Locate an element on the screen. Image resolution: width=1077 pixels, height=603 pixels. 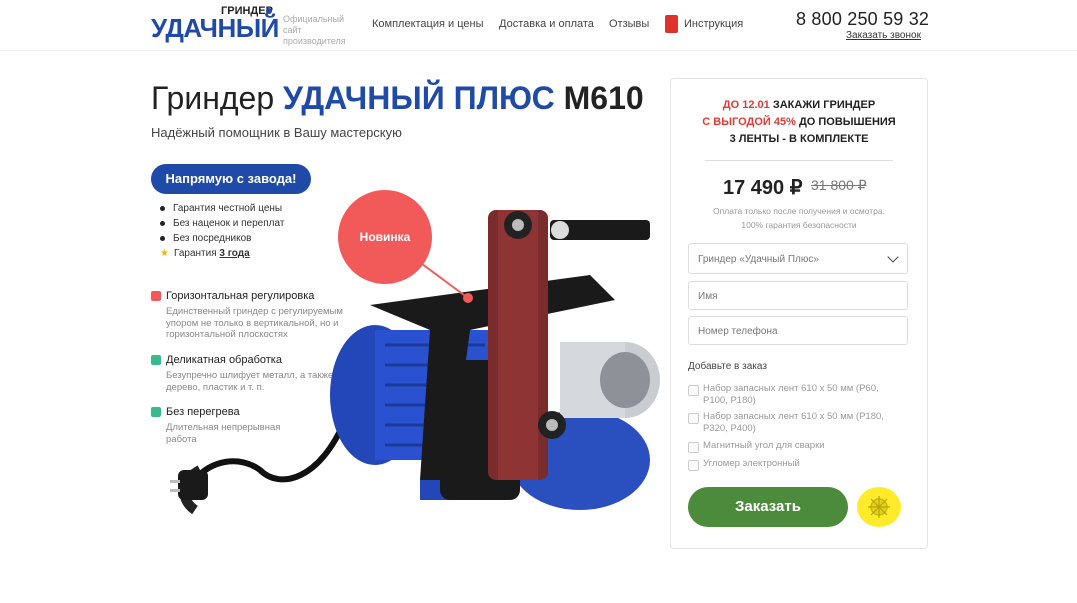
chevron-down-icon is located at coordinates (893, 257).